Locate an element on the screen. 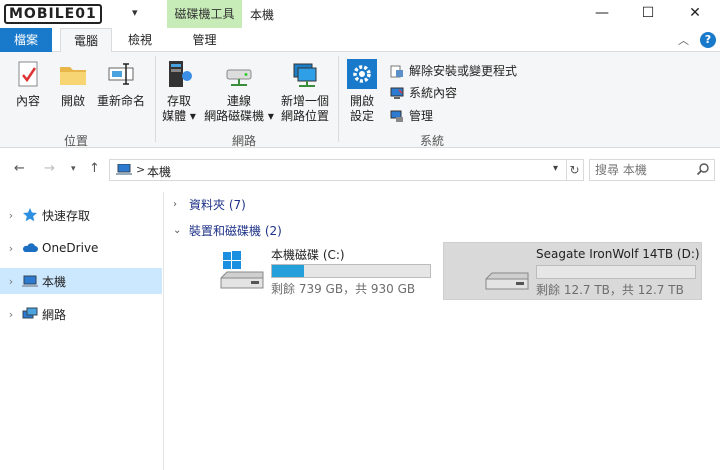 The height and width of the screenshot is (470, 720). open-settings-button: 開啟 設定 is located at coordinates (362, 91).